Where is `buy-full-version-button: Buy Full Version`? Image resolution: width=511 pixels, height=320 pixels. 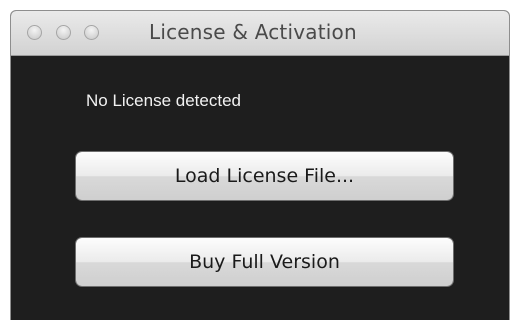
buy-full-version-button: Buy Full Version is located at coordinates (264, 262).